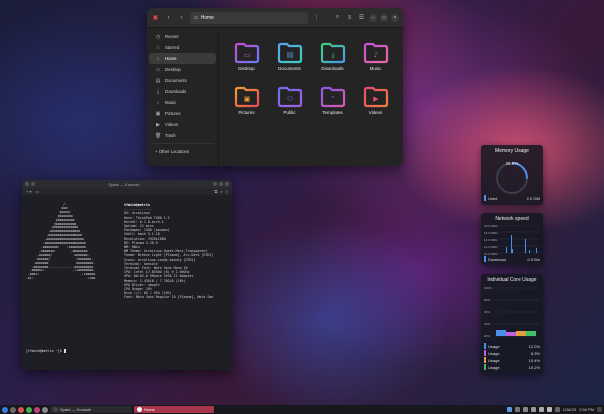 The image size is (604, 414). What do you see at coordinates (533, 259) in the screenshot?
I see `legend-value: 0.0 B/s` at bounding box center [533, 259].